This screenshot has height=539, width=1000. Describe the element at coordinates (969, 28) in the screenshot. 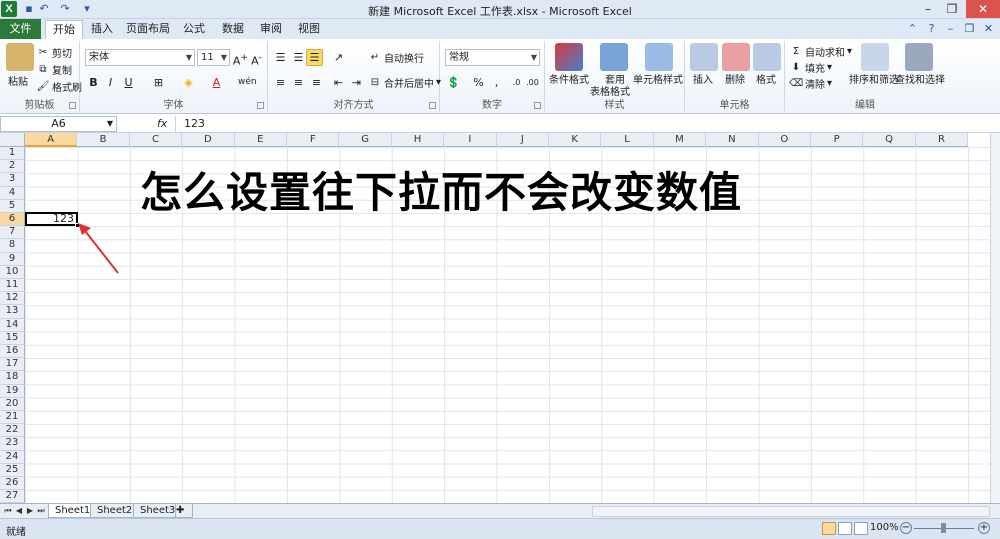

I see `restore-doc-icon: ❐` at that location.